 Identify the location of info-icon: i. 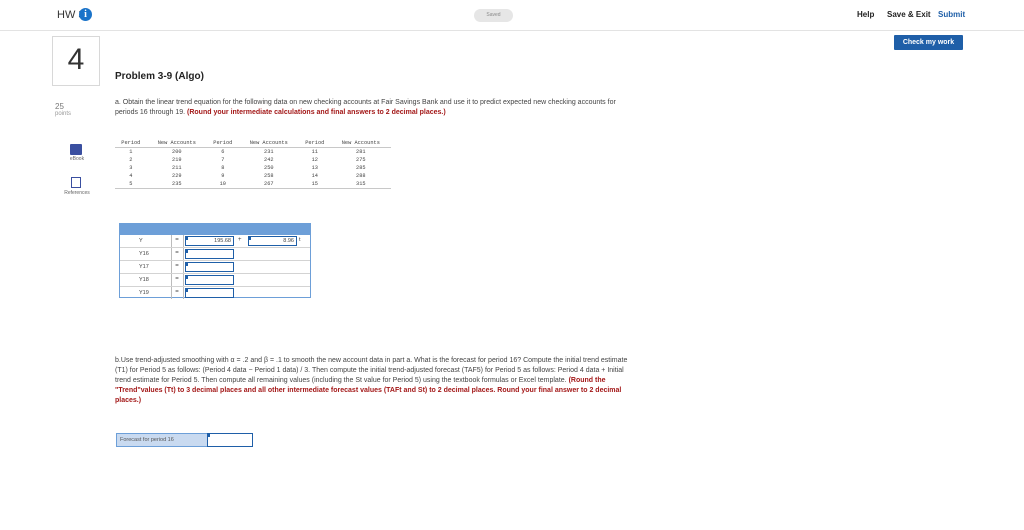
(85, 14).